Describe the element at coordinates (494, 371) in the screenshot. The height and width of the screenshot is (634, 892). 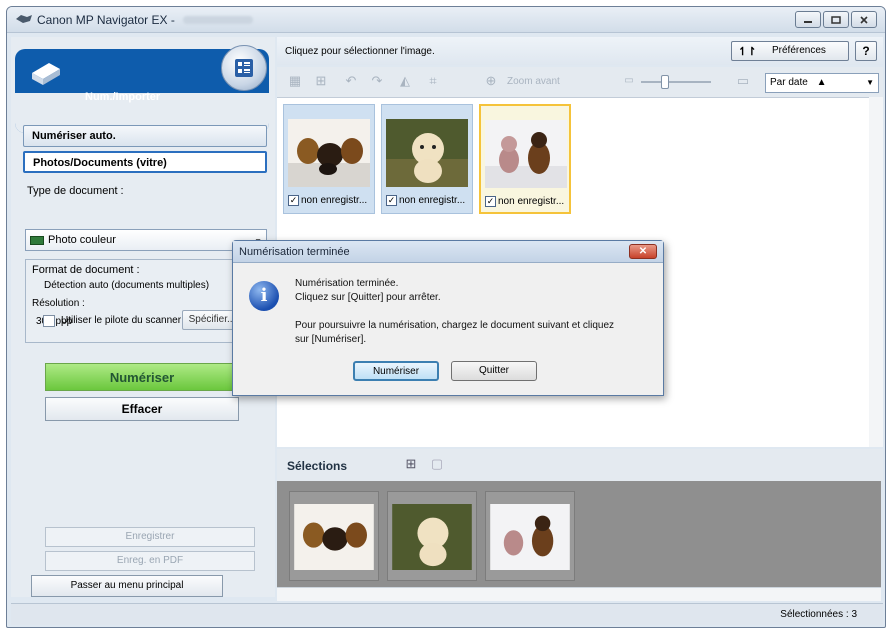
I see `dialog-quit-button: Quitter` at that location.